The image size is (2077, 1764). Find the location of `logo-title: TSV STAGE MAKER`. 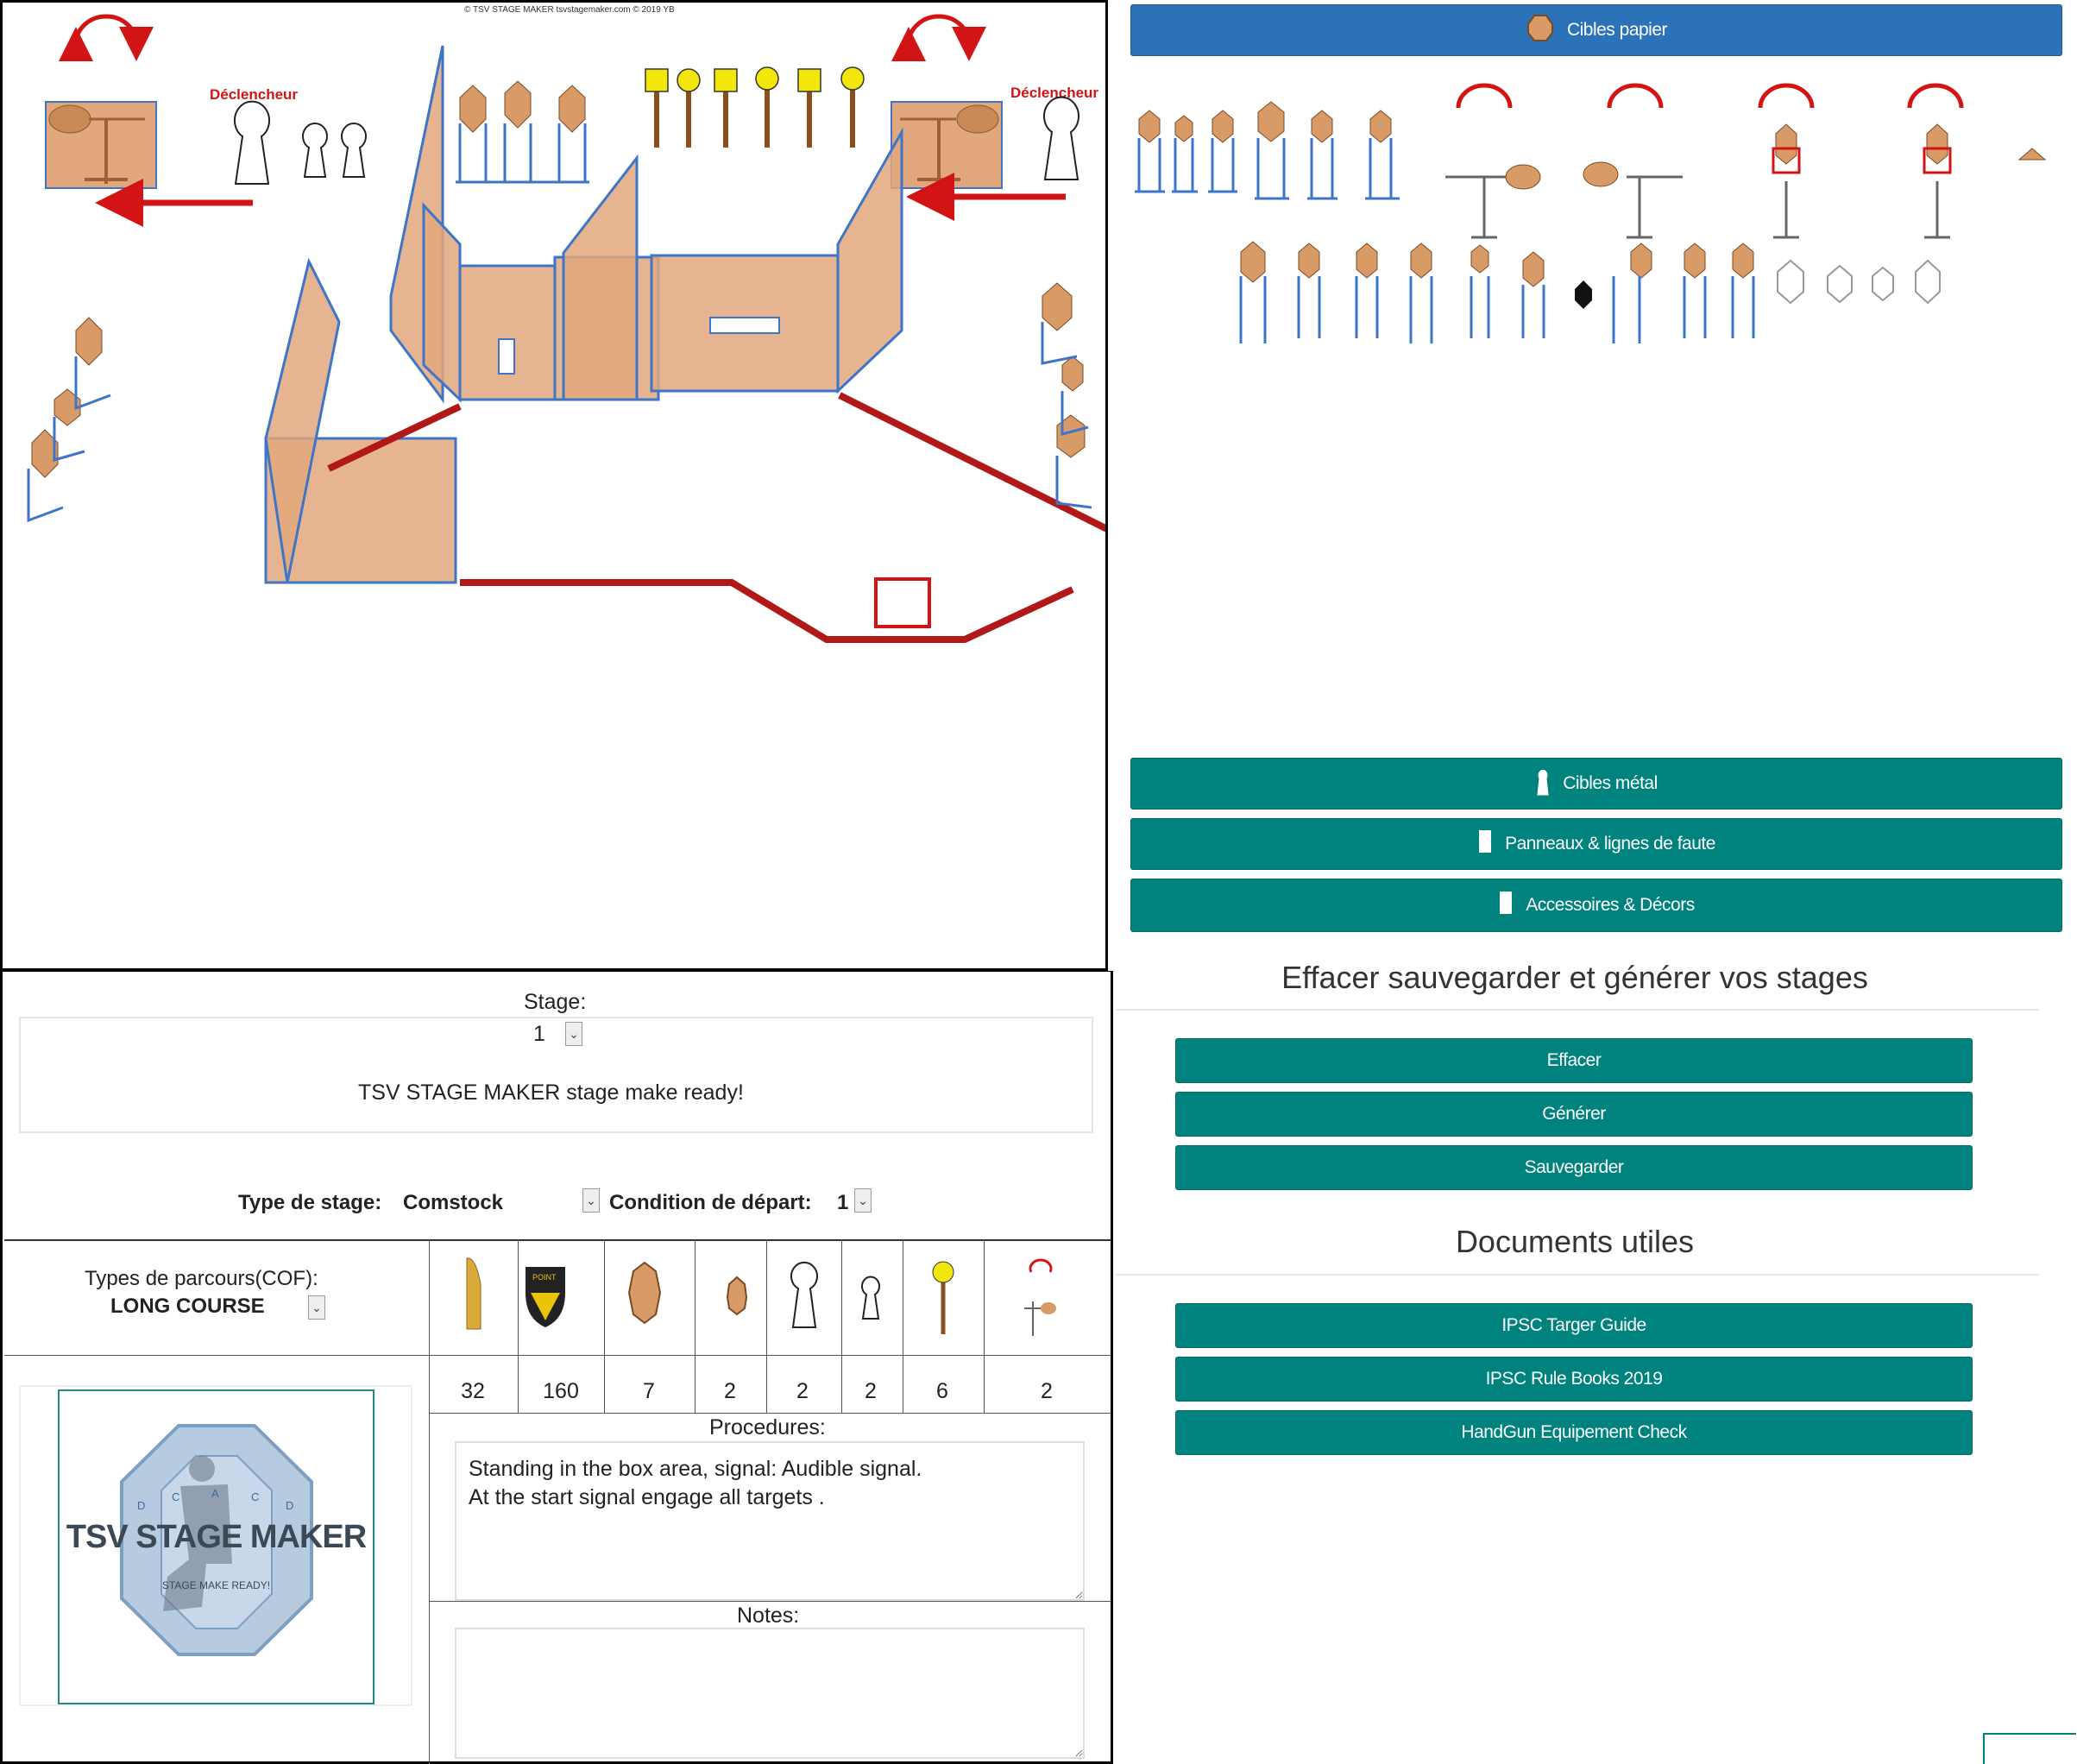

logo-title: TSV STAGE MAKER is located at coordinates (216, 1537).